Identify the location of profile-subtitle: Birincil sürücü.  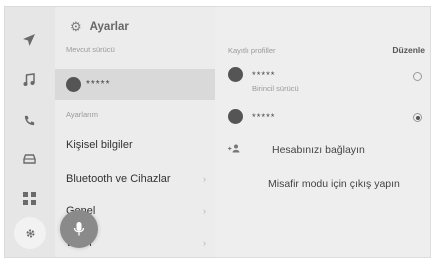
(275, 88).